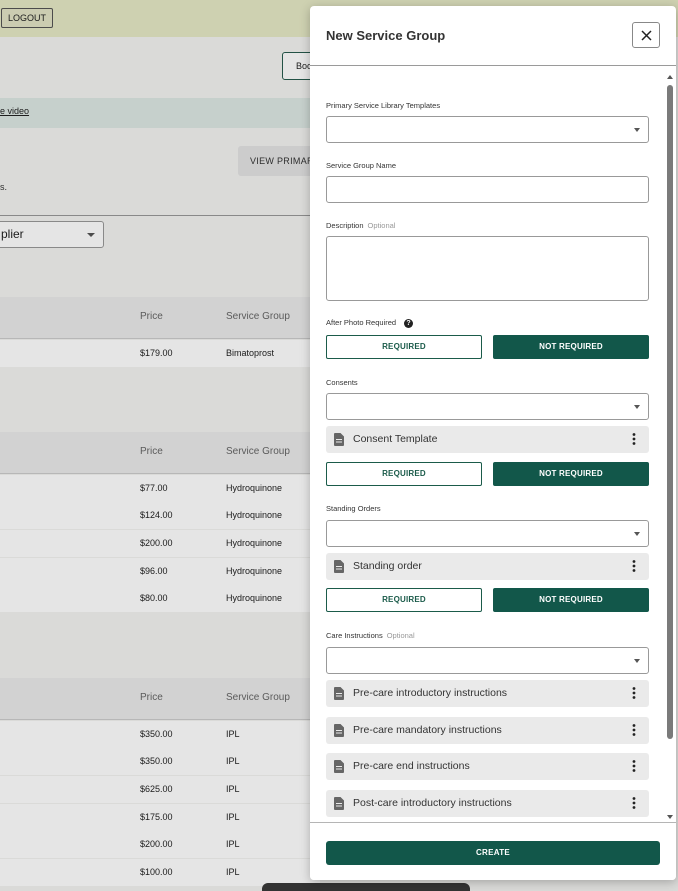 The image size is (678, 891). Describe the element at coordinates (670, 77) in the screenshot. I see `scroll-up-arrow-icon` at that location.